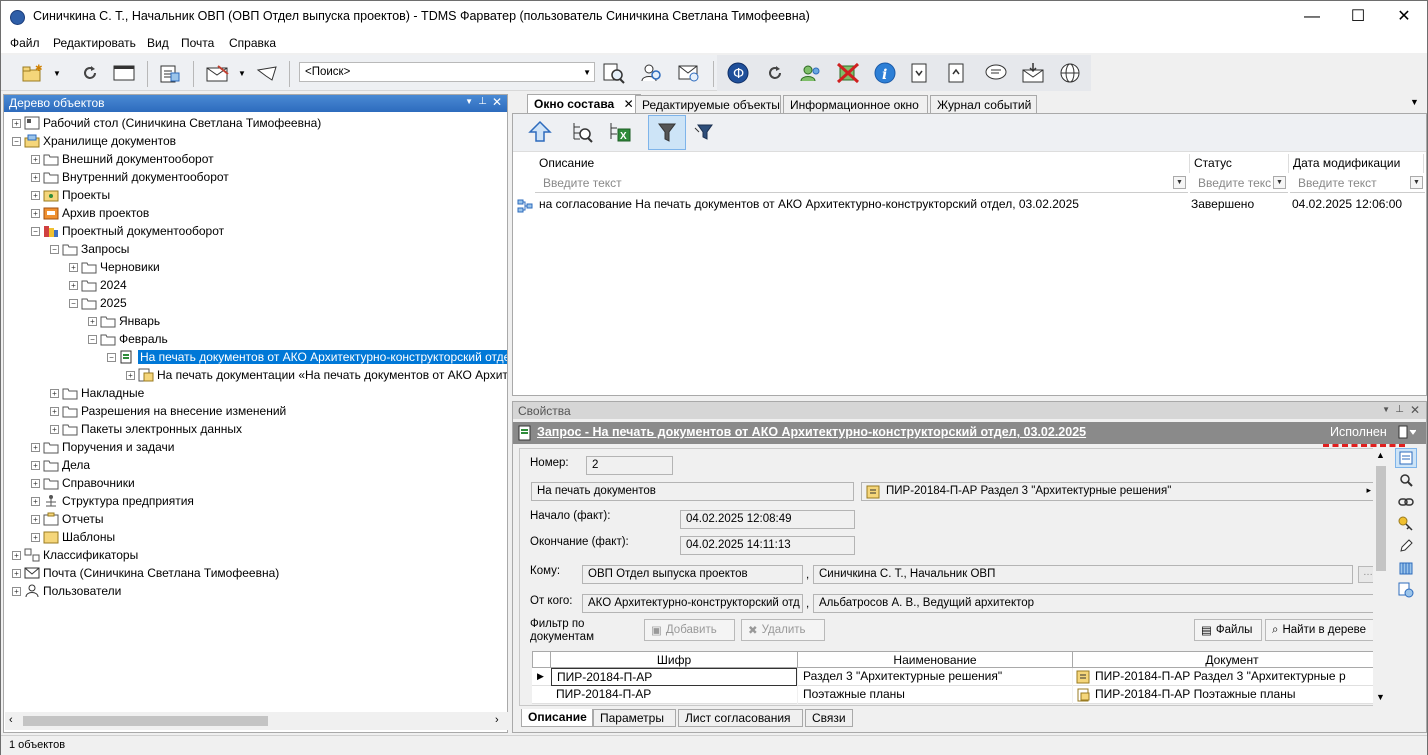  I want to click on field-arrow-icon: ▸, so click(1368, 490).